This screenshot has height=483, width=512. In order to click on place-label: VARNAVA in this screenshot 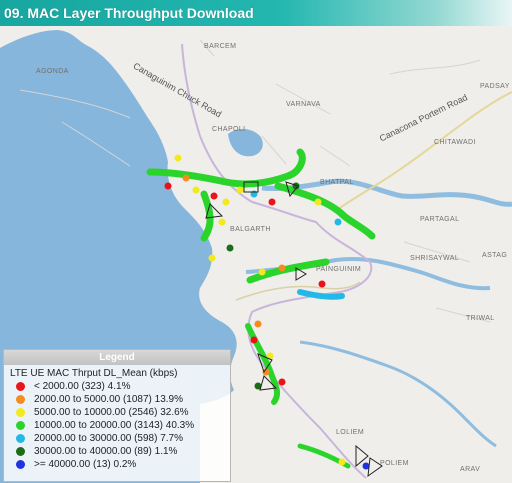, I will do `click(303, 104)`.